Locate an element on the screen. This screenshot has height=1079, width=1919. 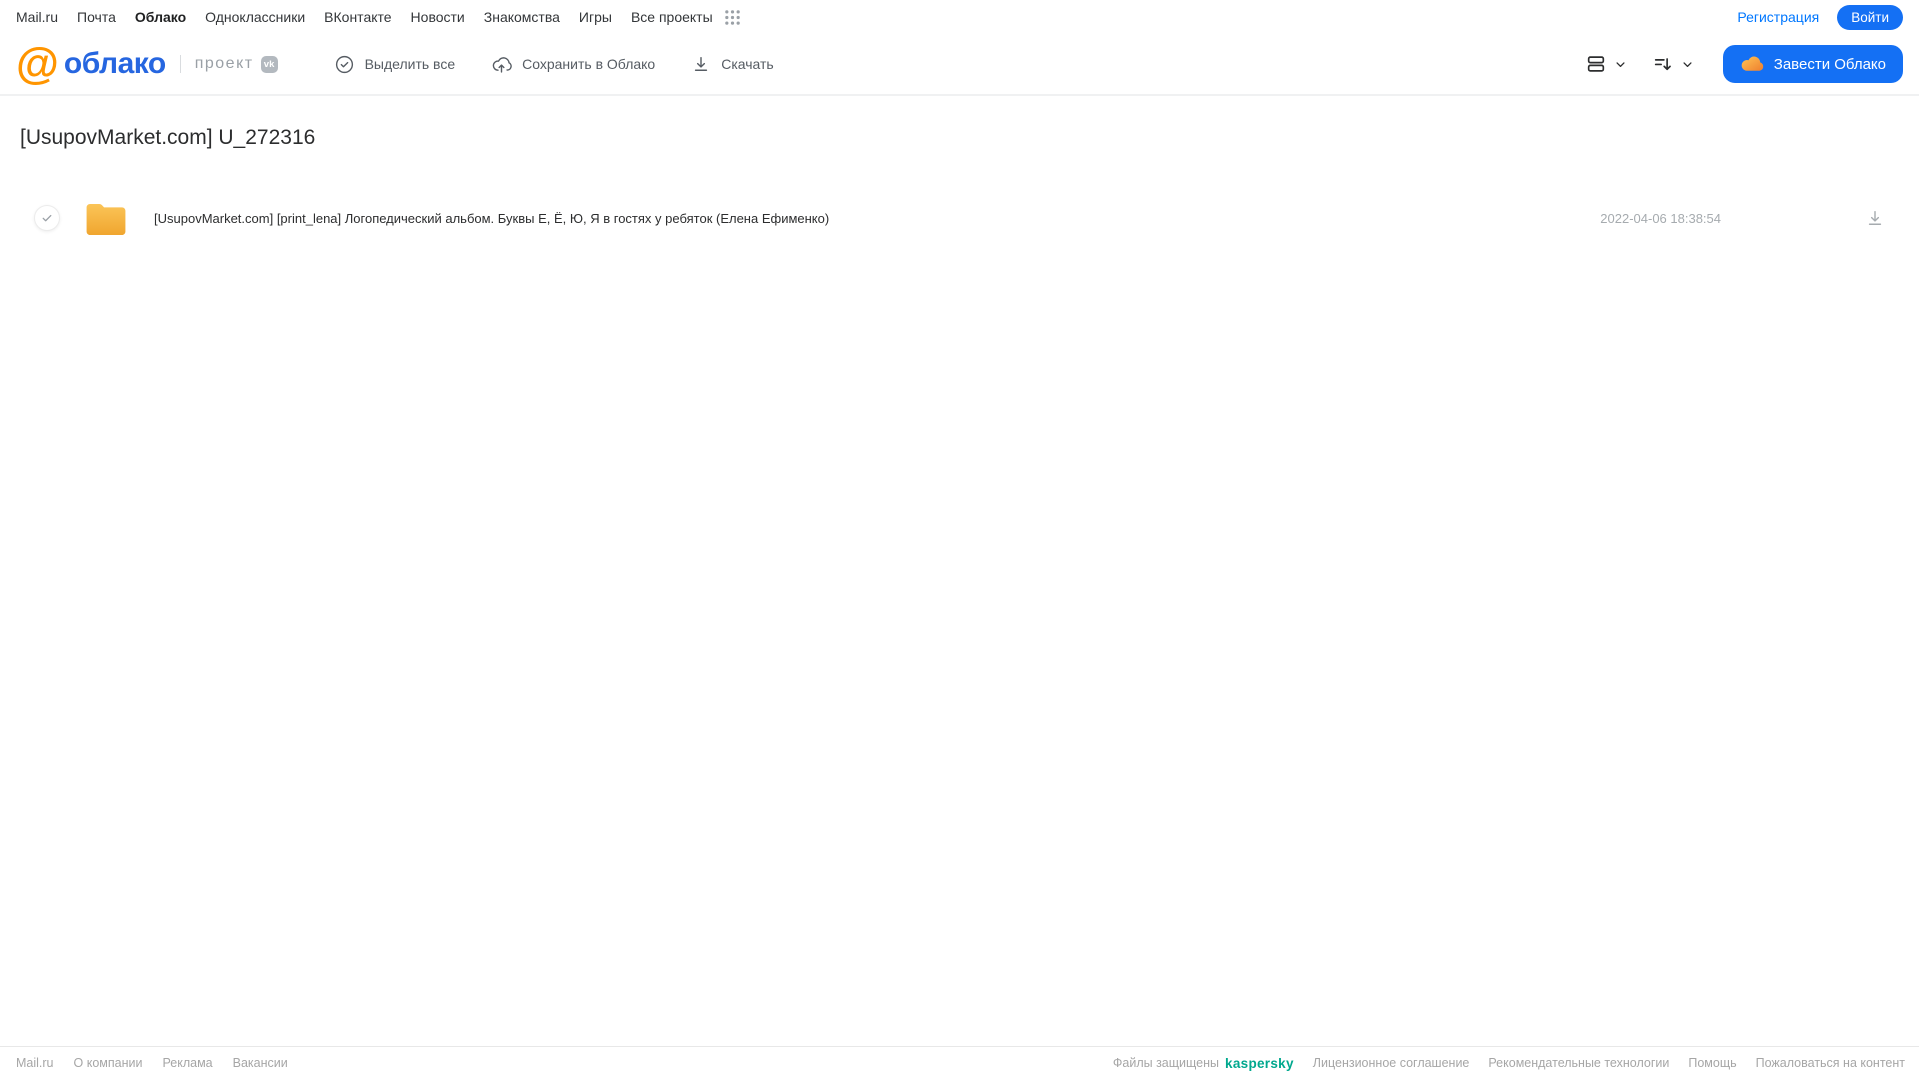
get-cloud-label: Завести Облако is located at coordinates (1829, 64).